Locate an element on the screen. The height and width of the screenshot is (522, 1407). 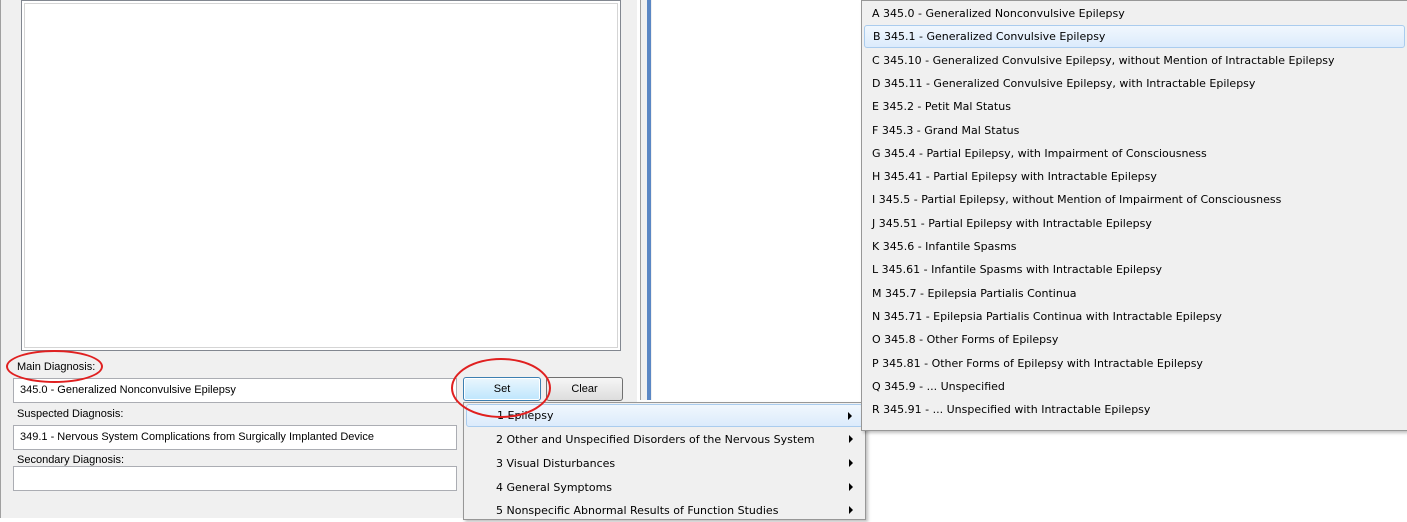
submenu-item-label: Q 345.9 - ... Unspecified is located at coordinates (938, 386).